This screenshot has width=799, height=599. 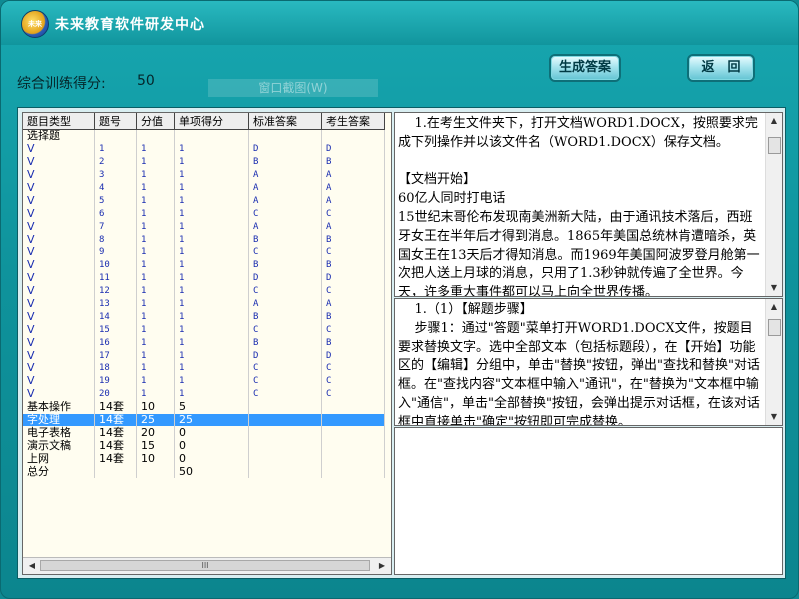 What do you see at coordinates (211, 121) in the screenshot?
I see `column-header-single-score: 单项得分` at bounding box center [211, 121].